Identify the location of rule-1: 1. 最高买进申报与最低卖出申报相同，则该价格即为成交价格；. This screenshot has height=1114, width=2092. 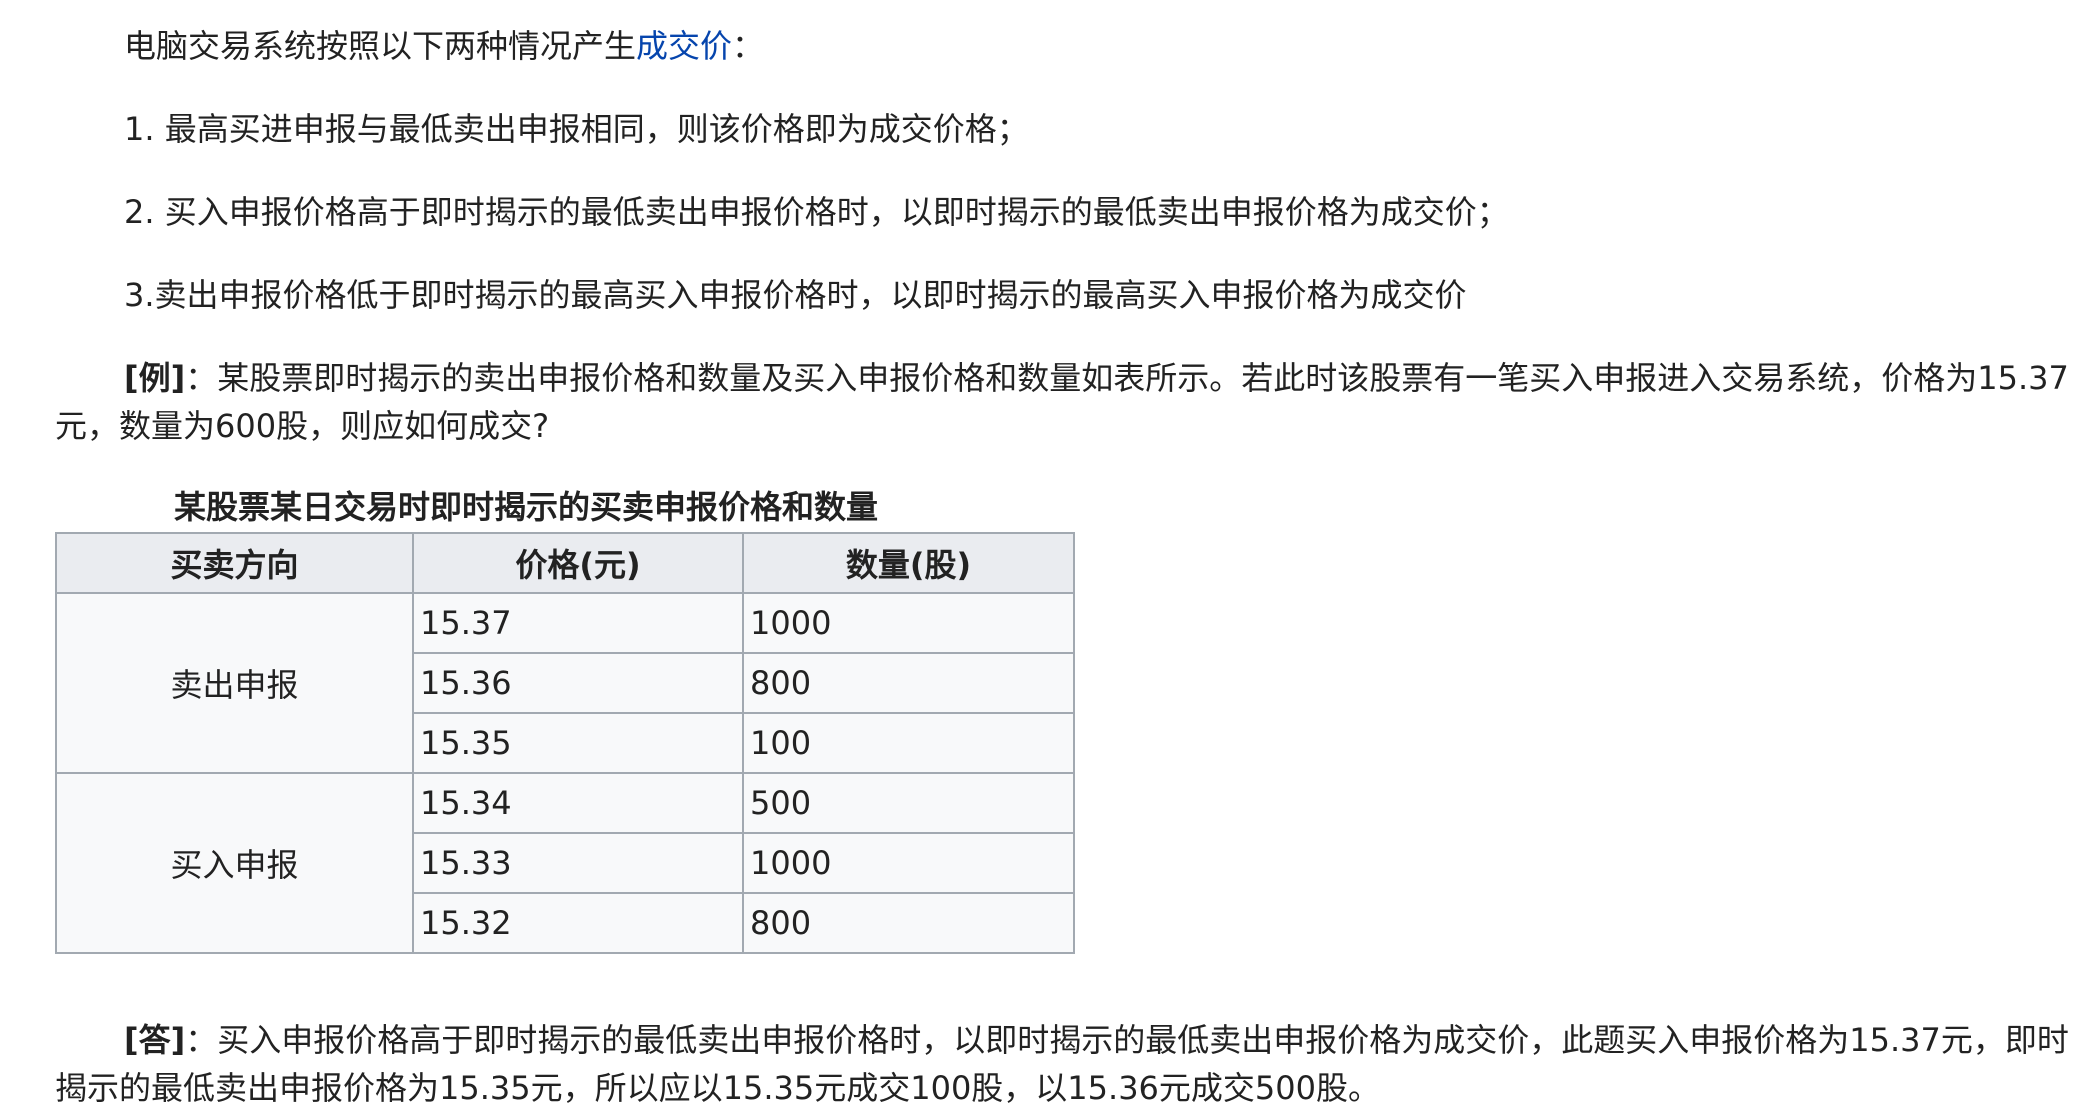
(576, 129).